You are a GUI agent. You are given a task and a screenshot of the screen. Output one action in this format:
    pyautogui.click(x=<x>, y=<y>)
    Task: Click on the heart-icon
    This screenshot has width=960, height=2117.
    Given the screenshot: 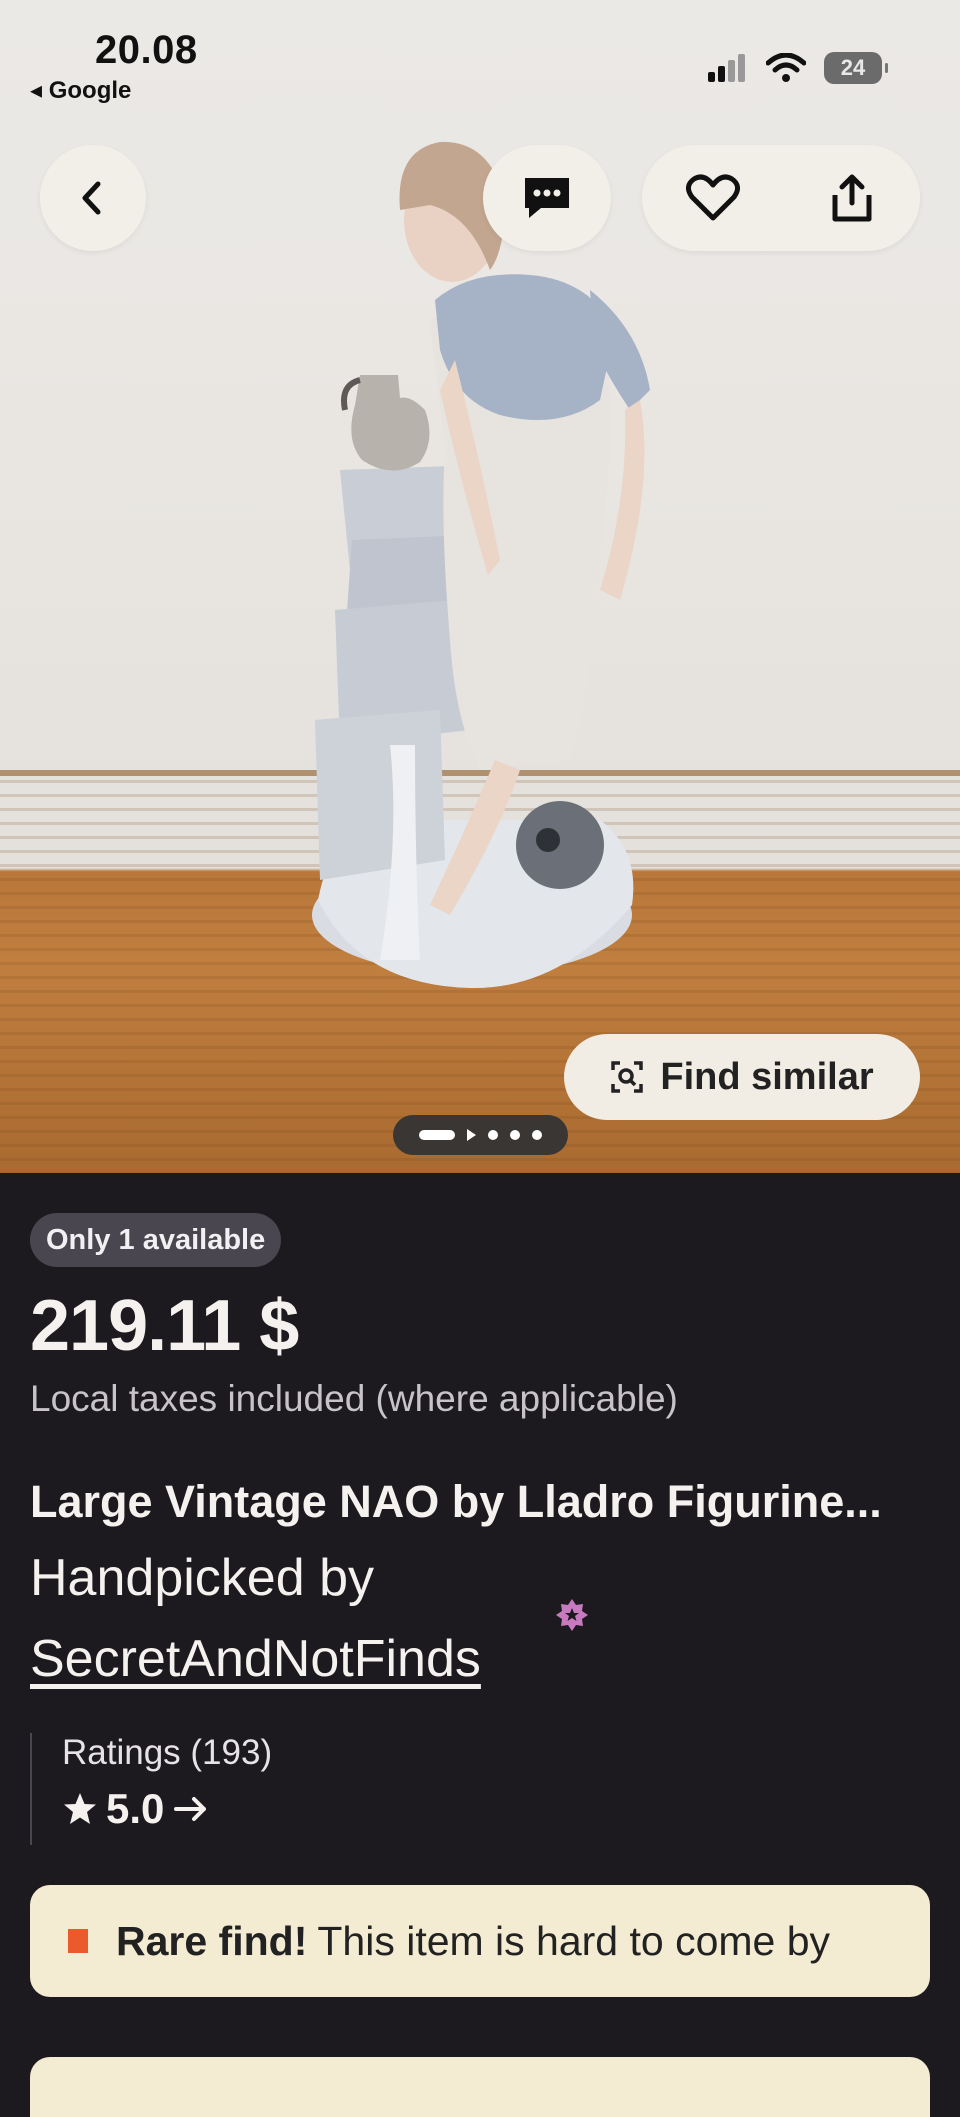 What is the action you would take?
    pyautogui.click(x=712, y=198)
    